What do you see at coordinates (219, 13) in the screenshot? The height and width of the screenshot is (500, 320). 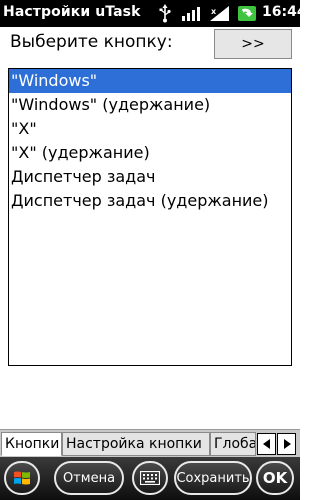 I see `cellular-signal-icon: x` at bounding box center [219, 13].